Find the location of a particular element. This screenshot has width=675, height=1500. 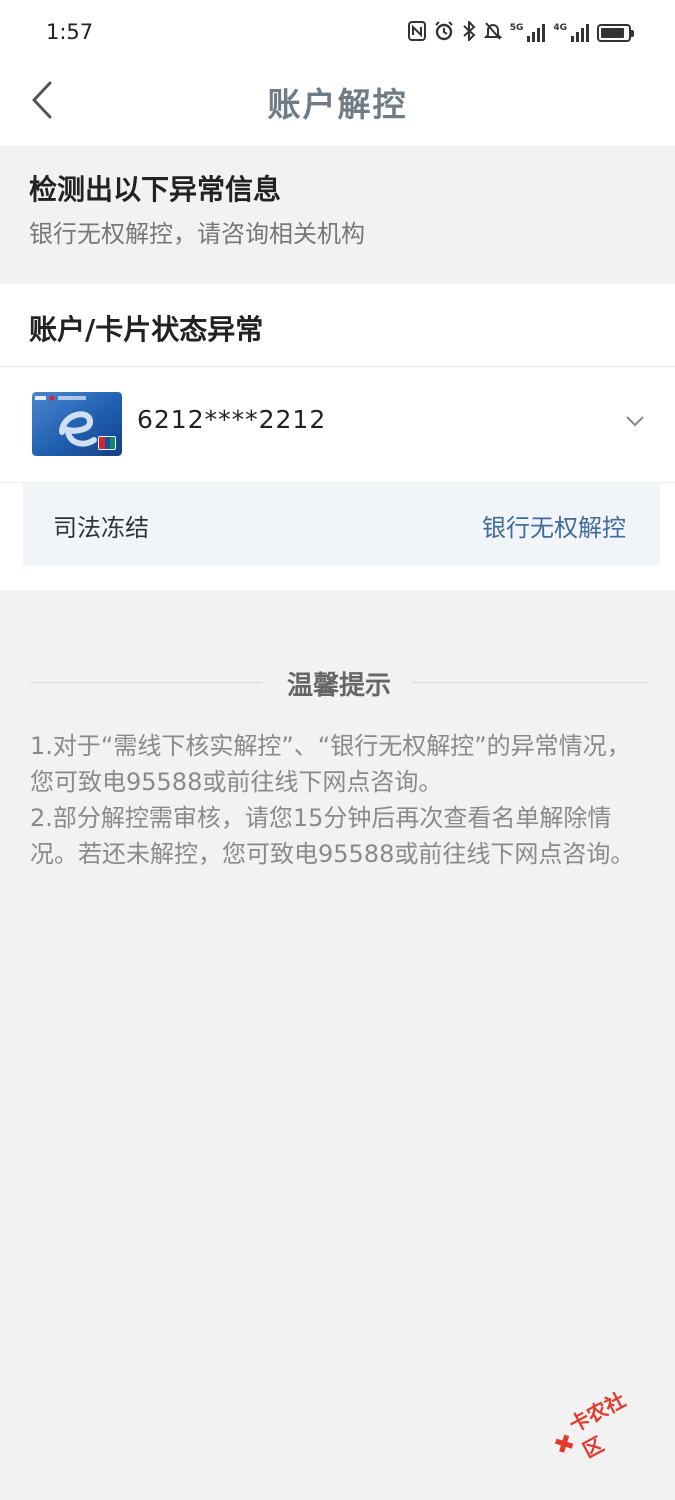

chevron-down-icon is located at coordinates (635, 421).